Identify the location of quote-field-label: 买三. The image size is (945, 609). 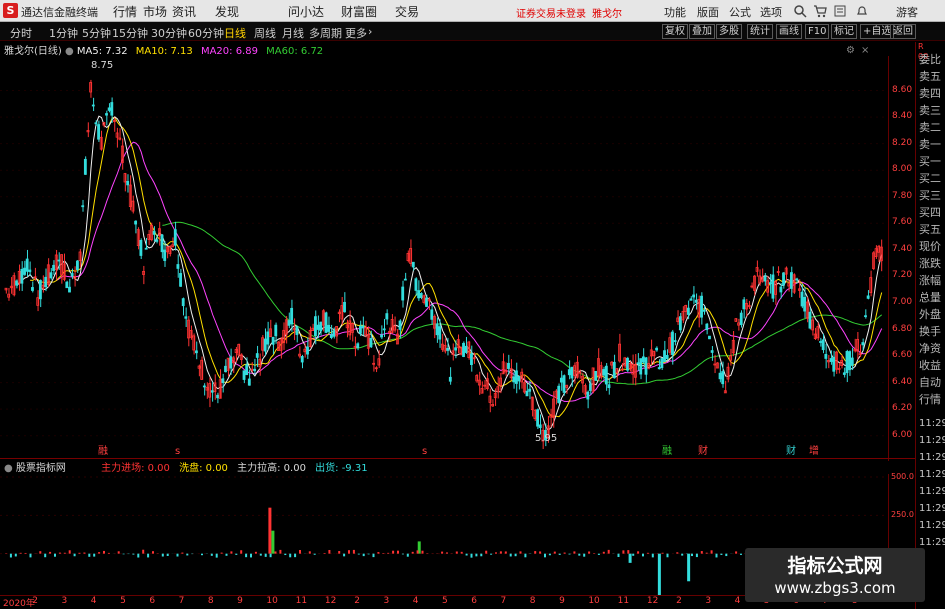
(932, 195).